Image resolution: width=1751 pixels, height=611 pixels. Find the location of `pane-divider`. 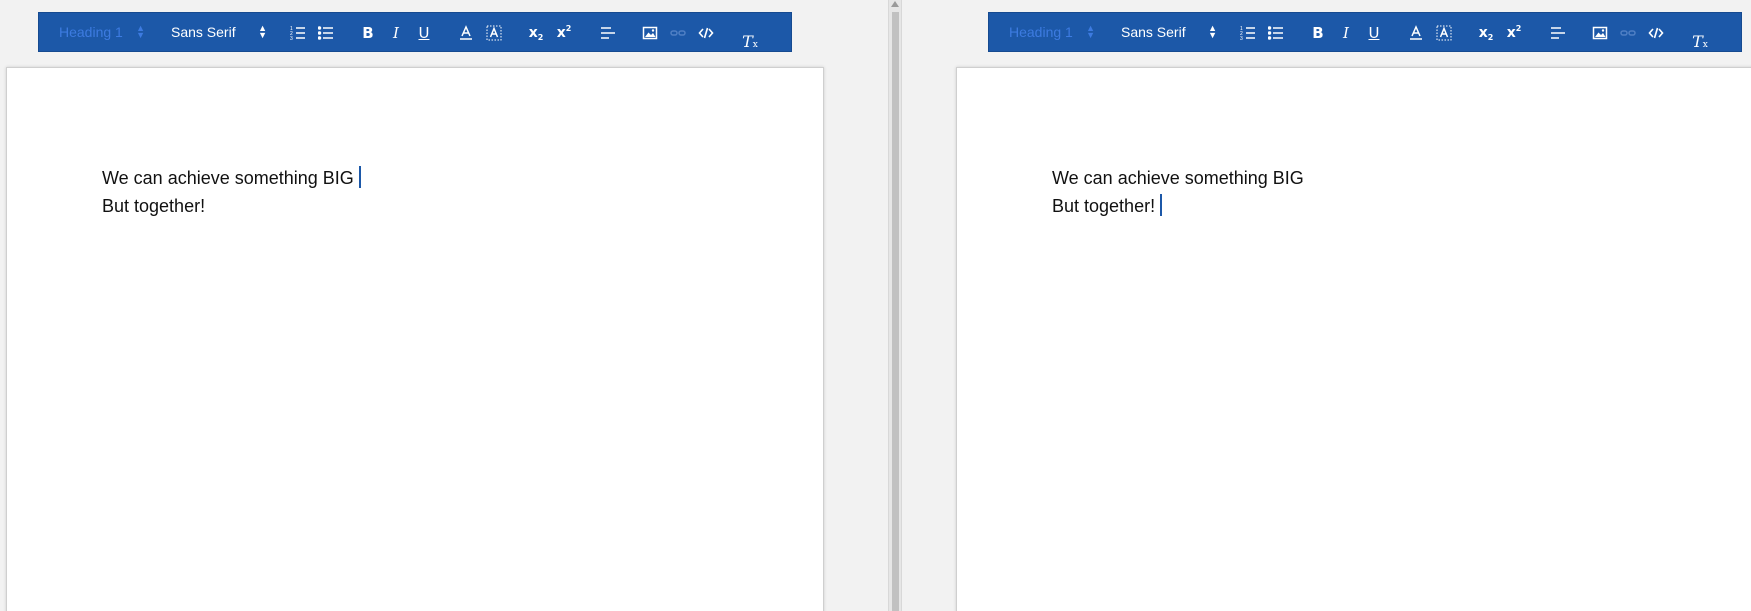

pane-divider is located at coordinates (895, 305).